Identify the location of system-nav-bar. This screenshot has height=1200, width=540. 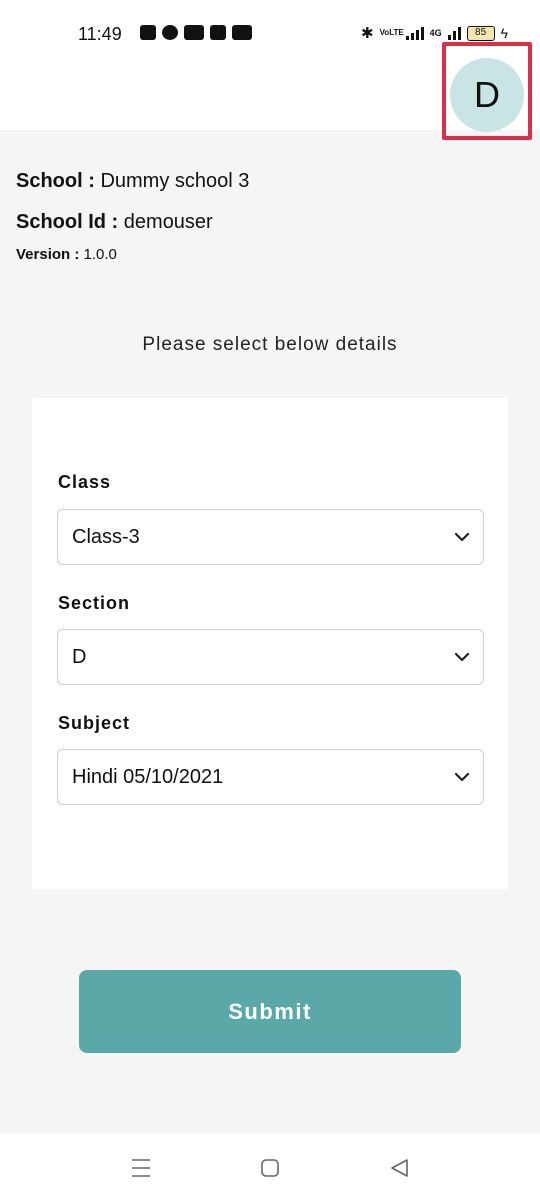
(270, 1166).